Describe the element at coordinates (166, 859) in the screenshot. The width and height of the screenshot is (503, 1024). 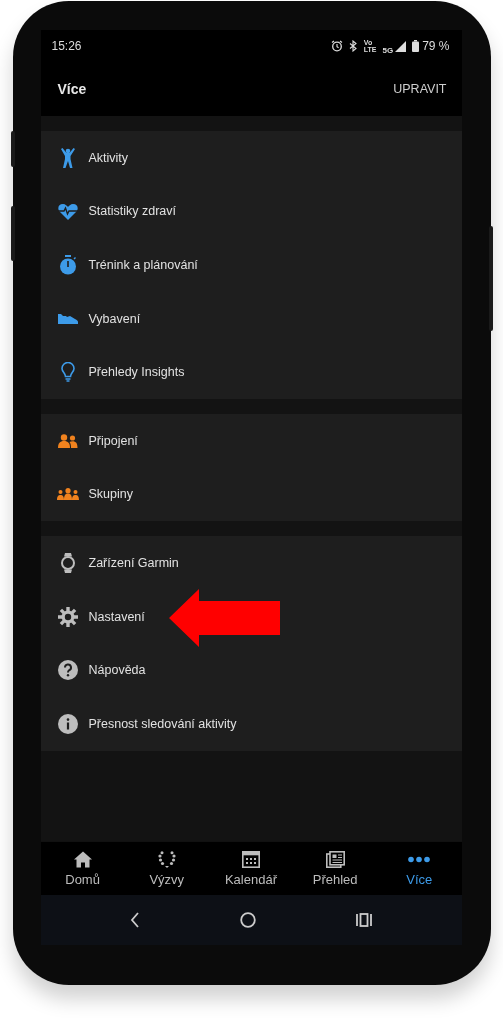
I see `laurel-icon` at that location.